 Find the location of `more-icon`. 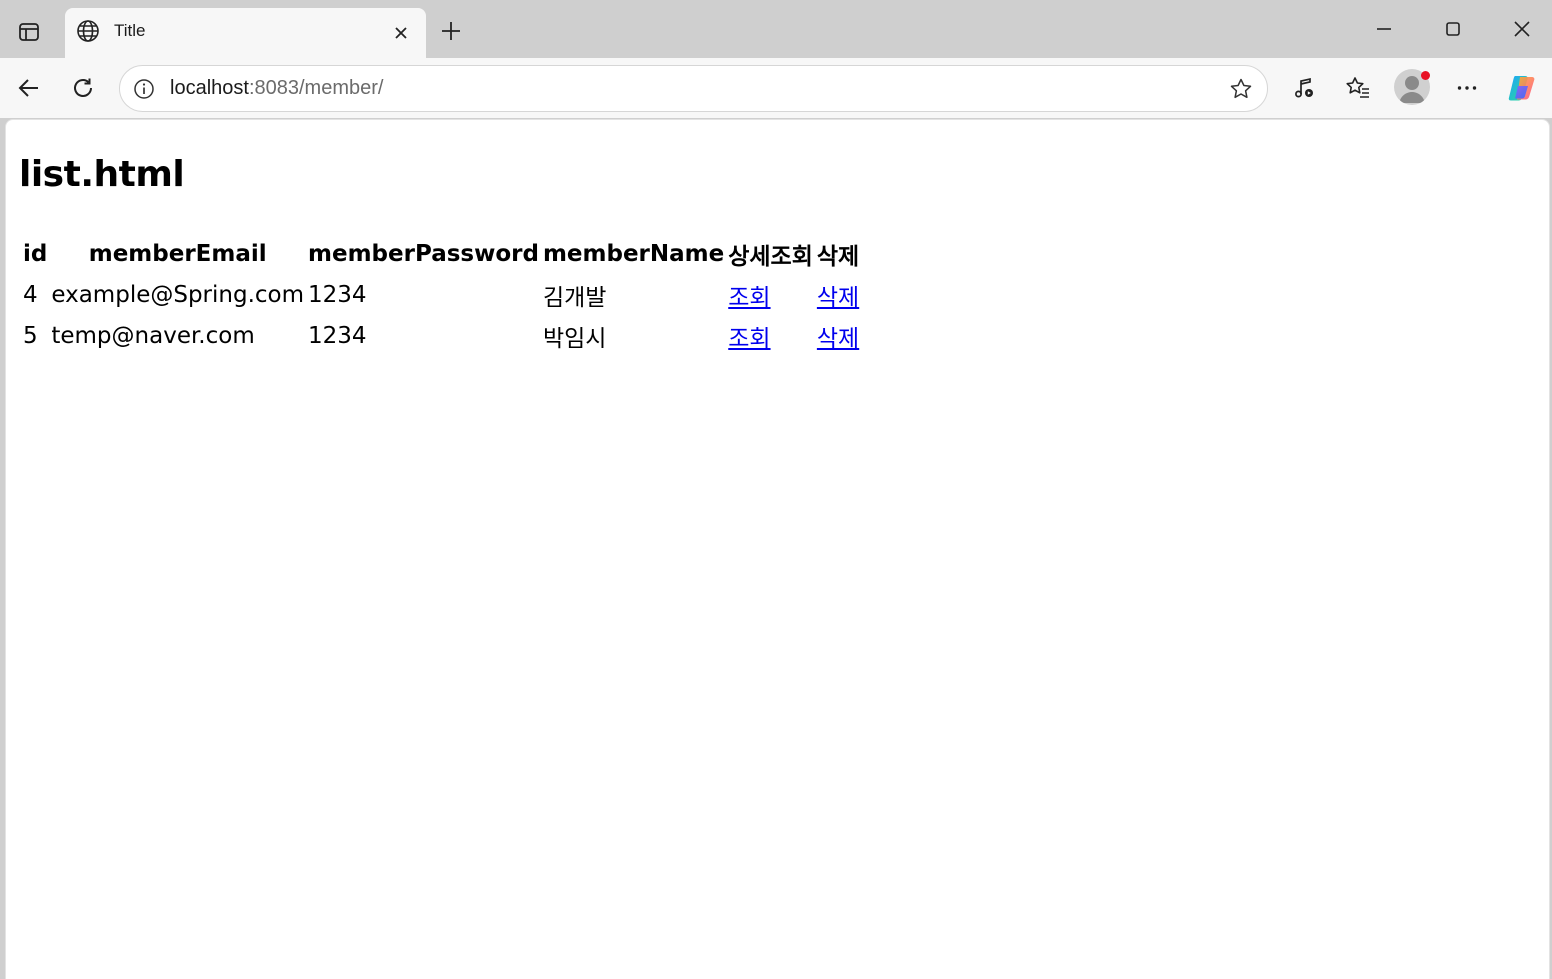

more-icon is located at coordinates (1467, 88).